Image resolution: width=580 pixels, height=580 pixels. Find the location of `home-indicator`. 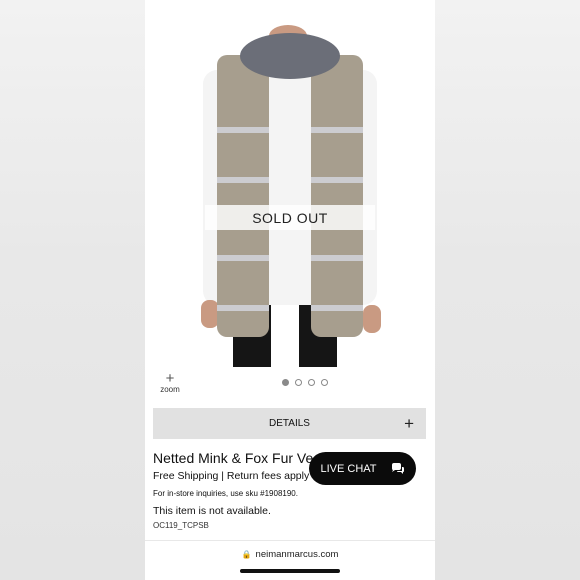

home-indicator is located at coordinates (290, 571).